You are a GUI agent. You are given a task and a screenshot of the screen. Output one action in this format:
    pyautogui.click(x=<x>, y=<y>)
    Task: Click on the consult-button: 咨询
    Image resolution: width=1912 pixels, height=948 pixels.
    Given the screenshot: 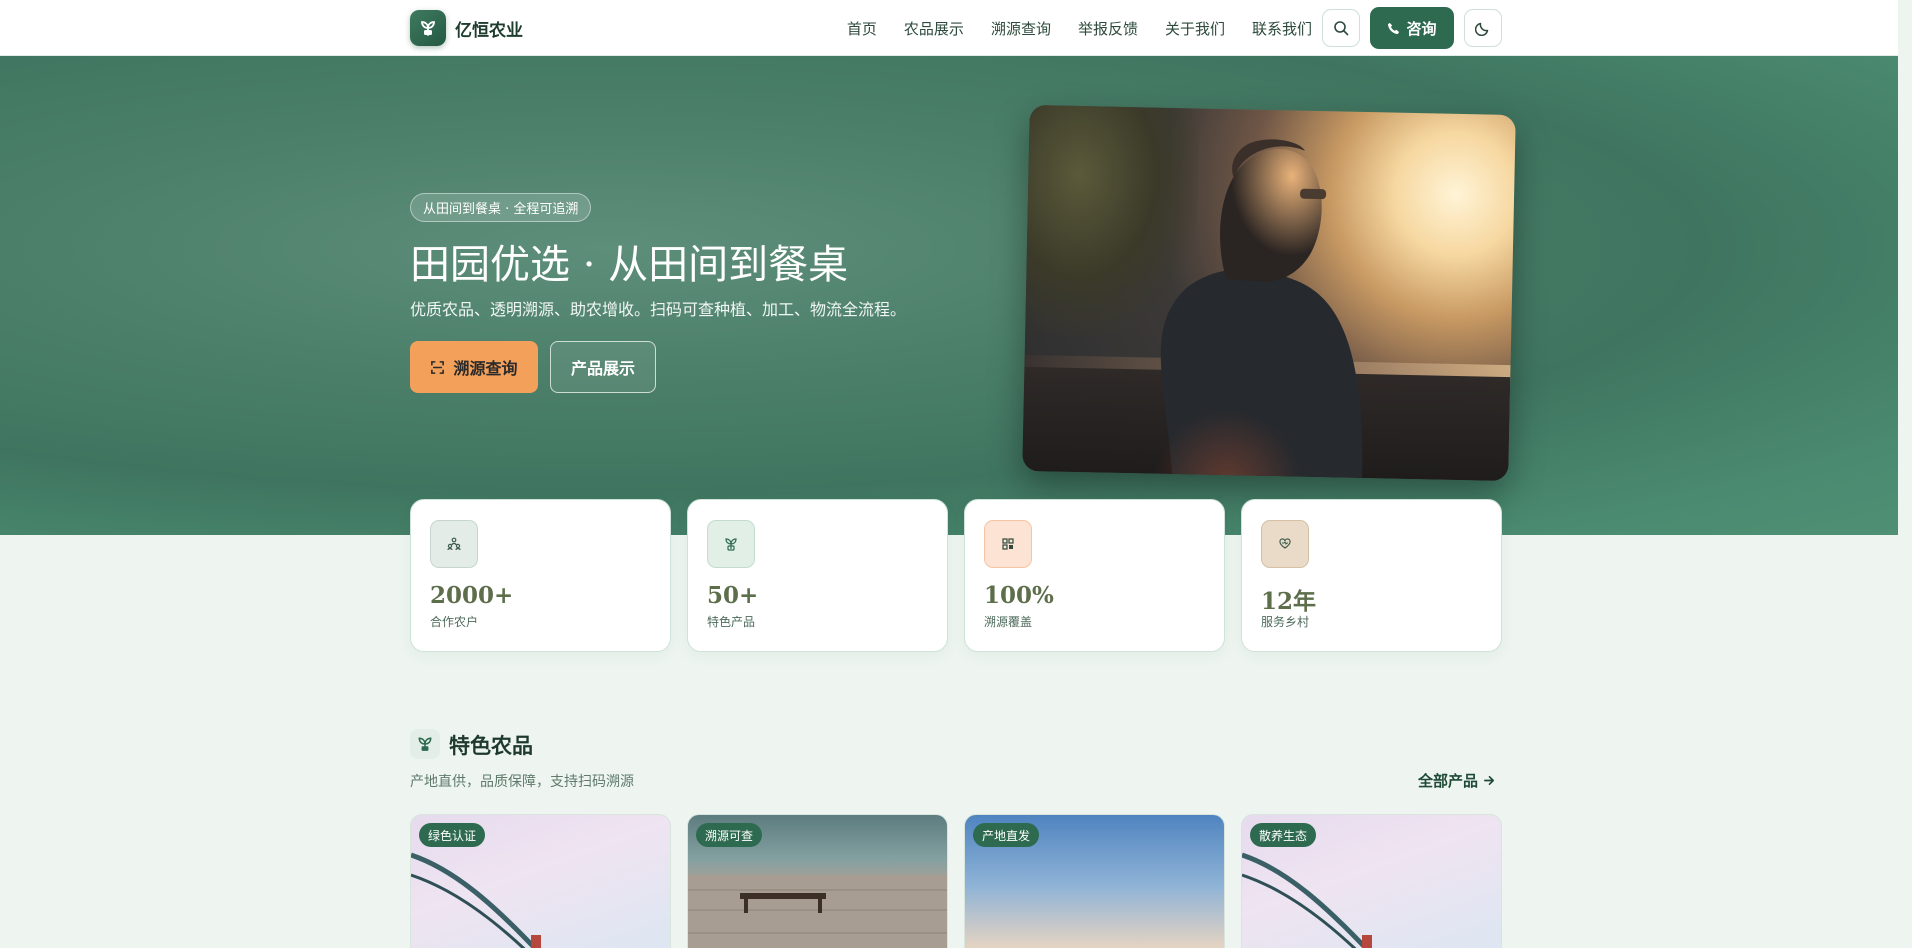 What is the action you would take?
    pyautogui.click(x=1412, y=28)
    